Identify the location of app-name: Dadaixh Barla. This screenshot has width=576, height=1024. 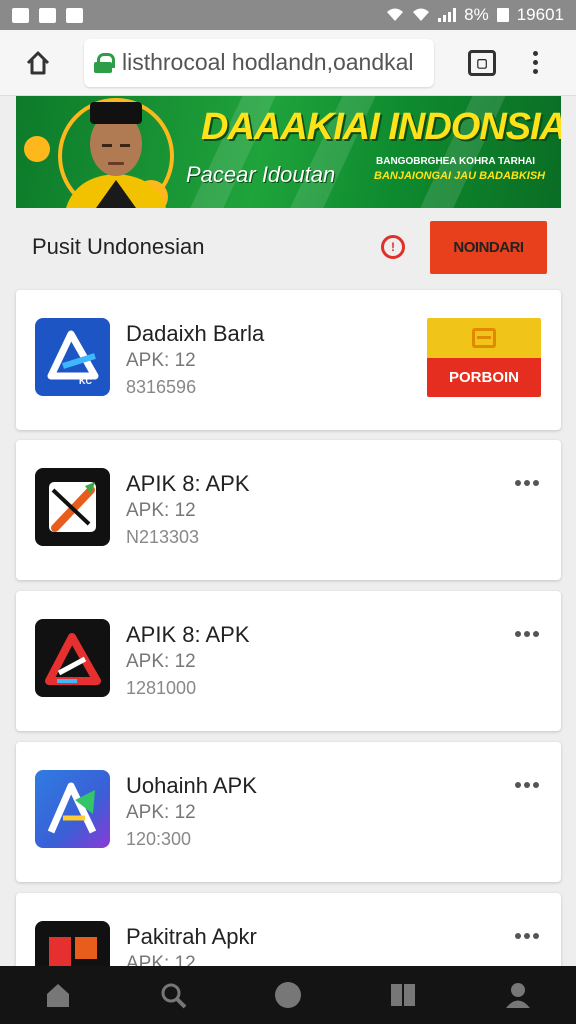
(195, 333).